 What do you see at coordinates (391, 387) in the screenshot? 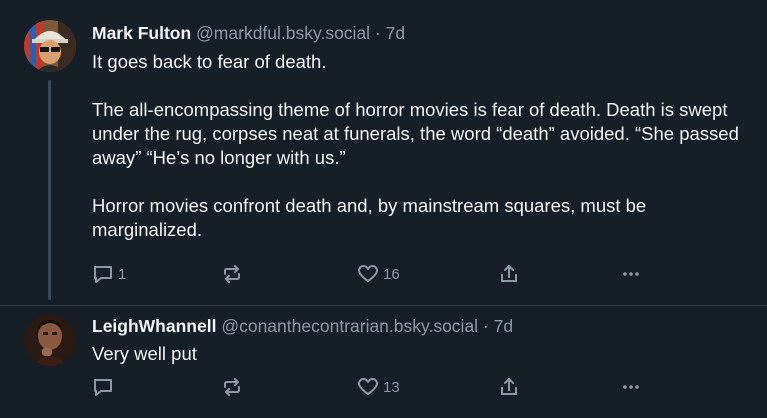
I see `like-count: 13` at bounding box center [391, 387].